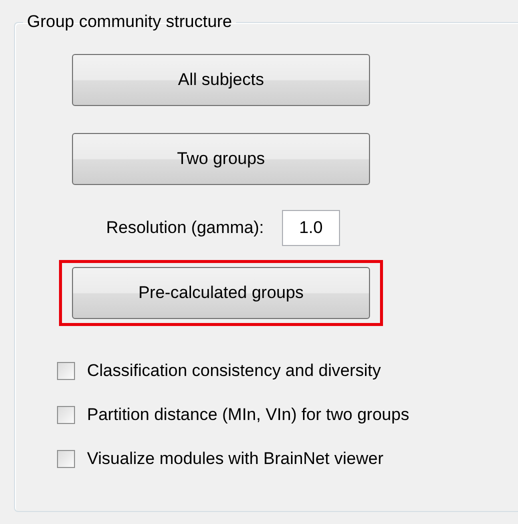 Image resolution: width=518 pixels, height=524 pixels. Describe the element at coordinates (311, 228) in the screenshot. I see `resolution-field: 1.0` at that location.